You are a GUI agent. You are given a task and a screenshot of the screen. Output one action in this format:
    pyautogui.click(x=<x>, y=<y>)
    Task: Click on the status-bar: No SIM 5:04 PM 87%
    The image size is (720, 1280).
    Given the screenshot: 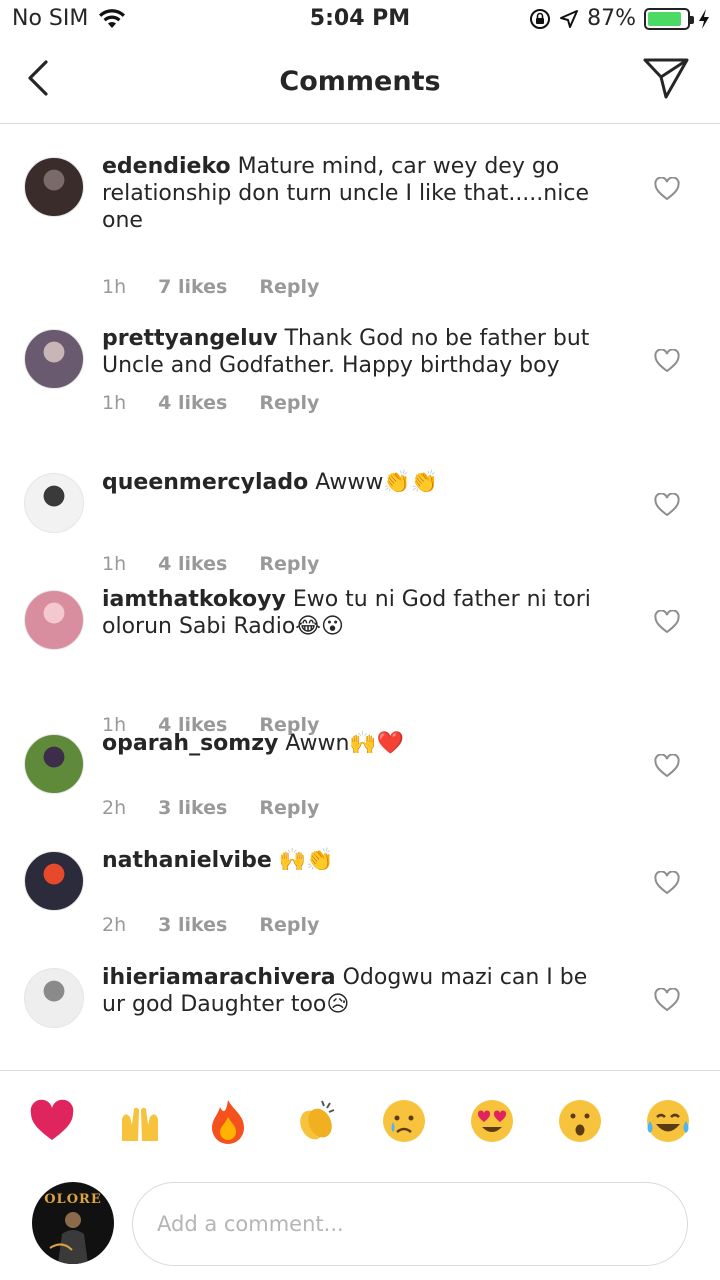 What is the action you would take?
    pyautogui.click(x=360, y=20)
    